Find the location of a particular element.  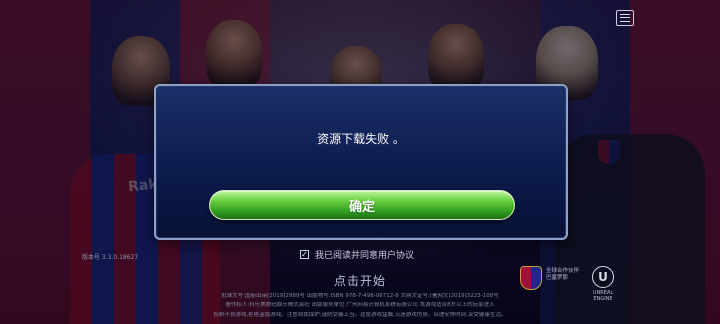

agreement-checkbox: ✓ is located at coordinates (304, 254).